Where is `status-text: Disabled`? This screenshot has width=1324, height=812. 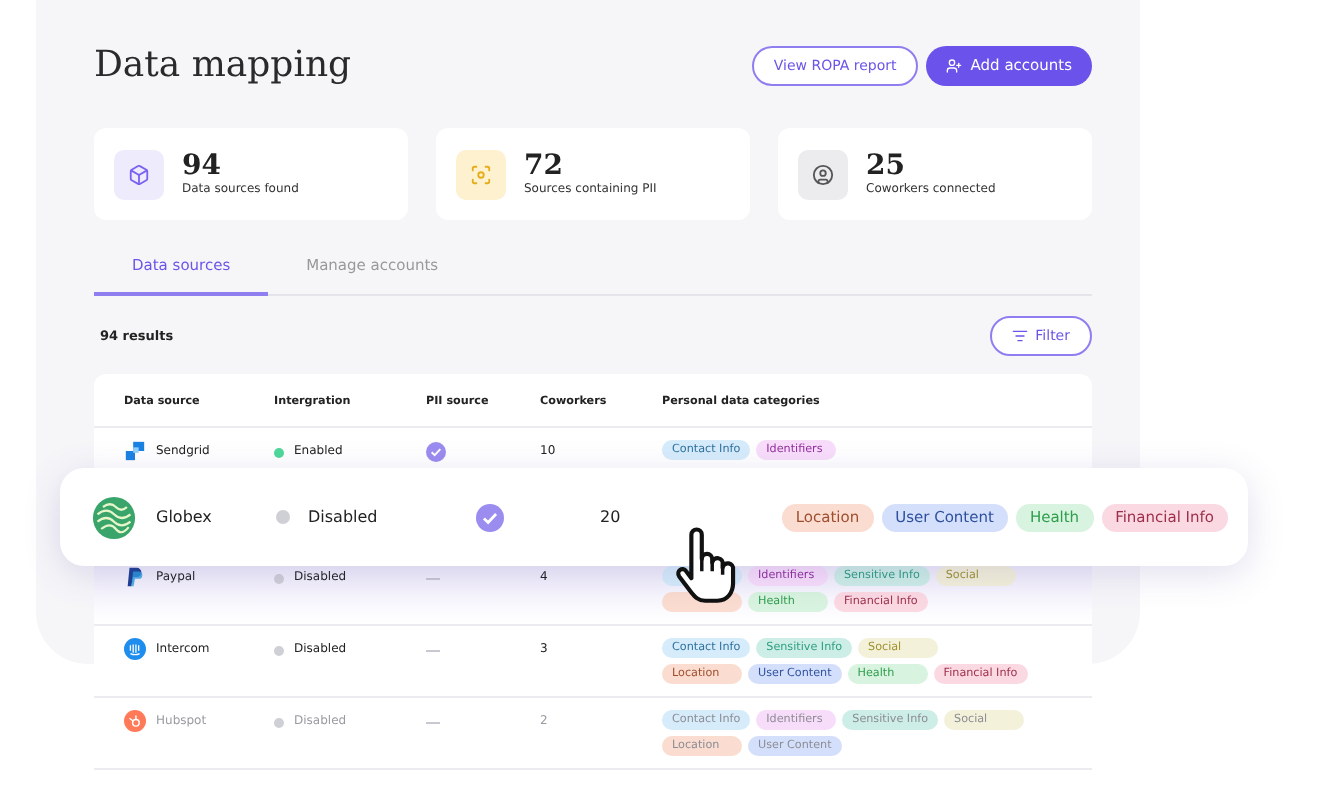 status-text: Disabled is located at coordinates (343, 517).